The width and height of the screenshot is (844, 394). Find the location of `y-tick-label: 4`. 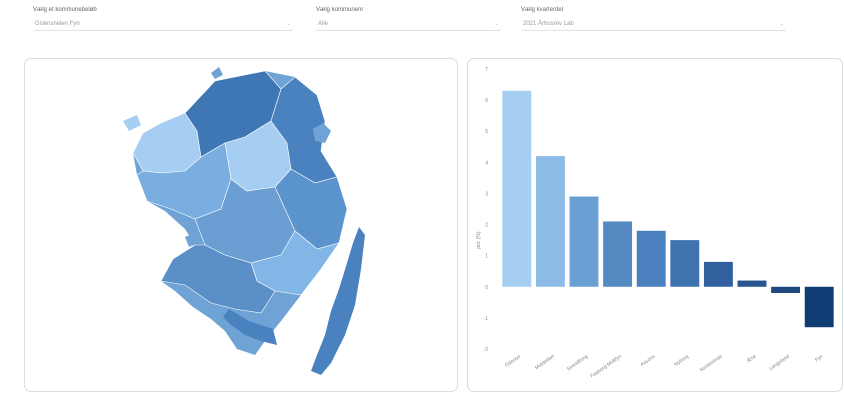

y-tick-label: 4 is located at coordinates (486, 163).